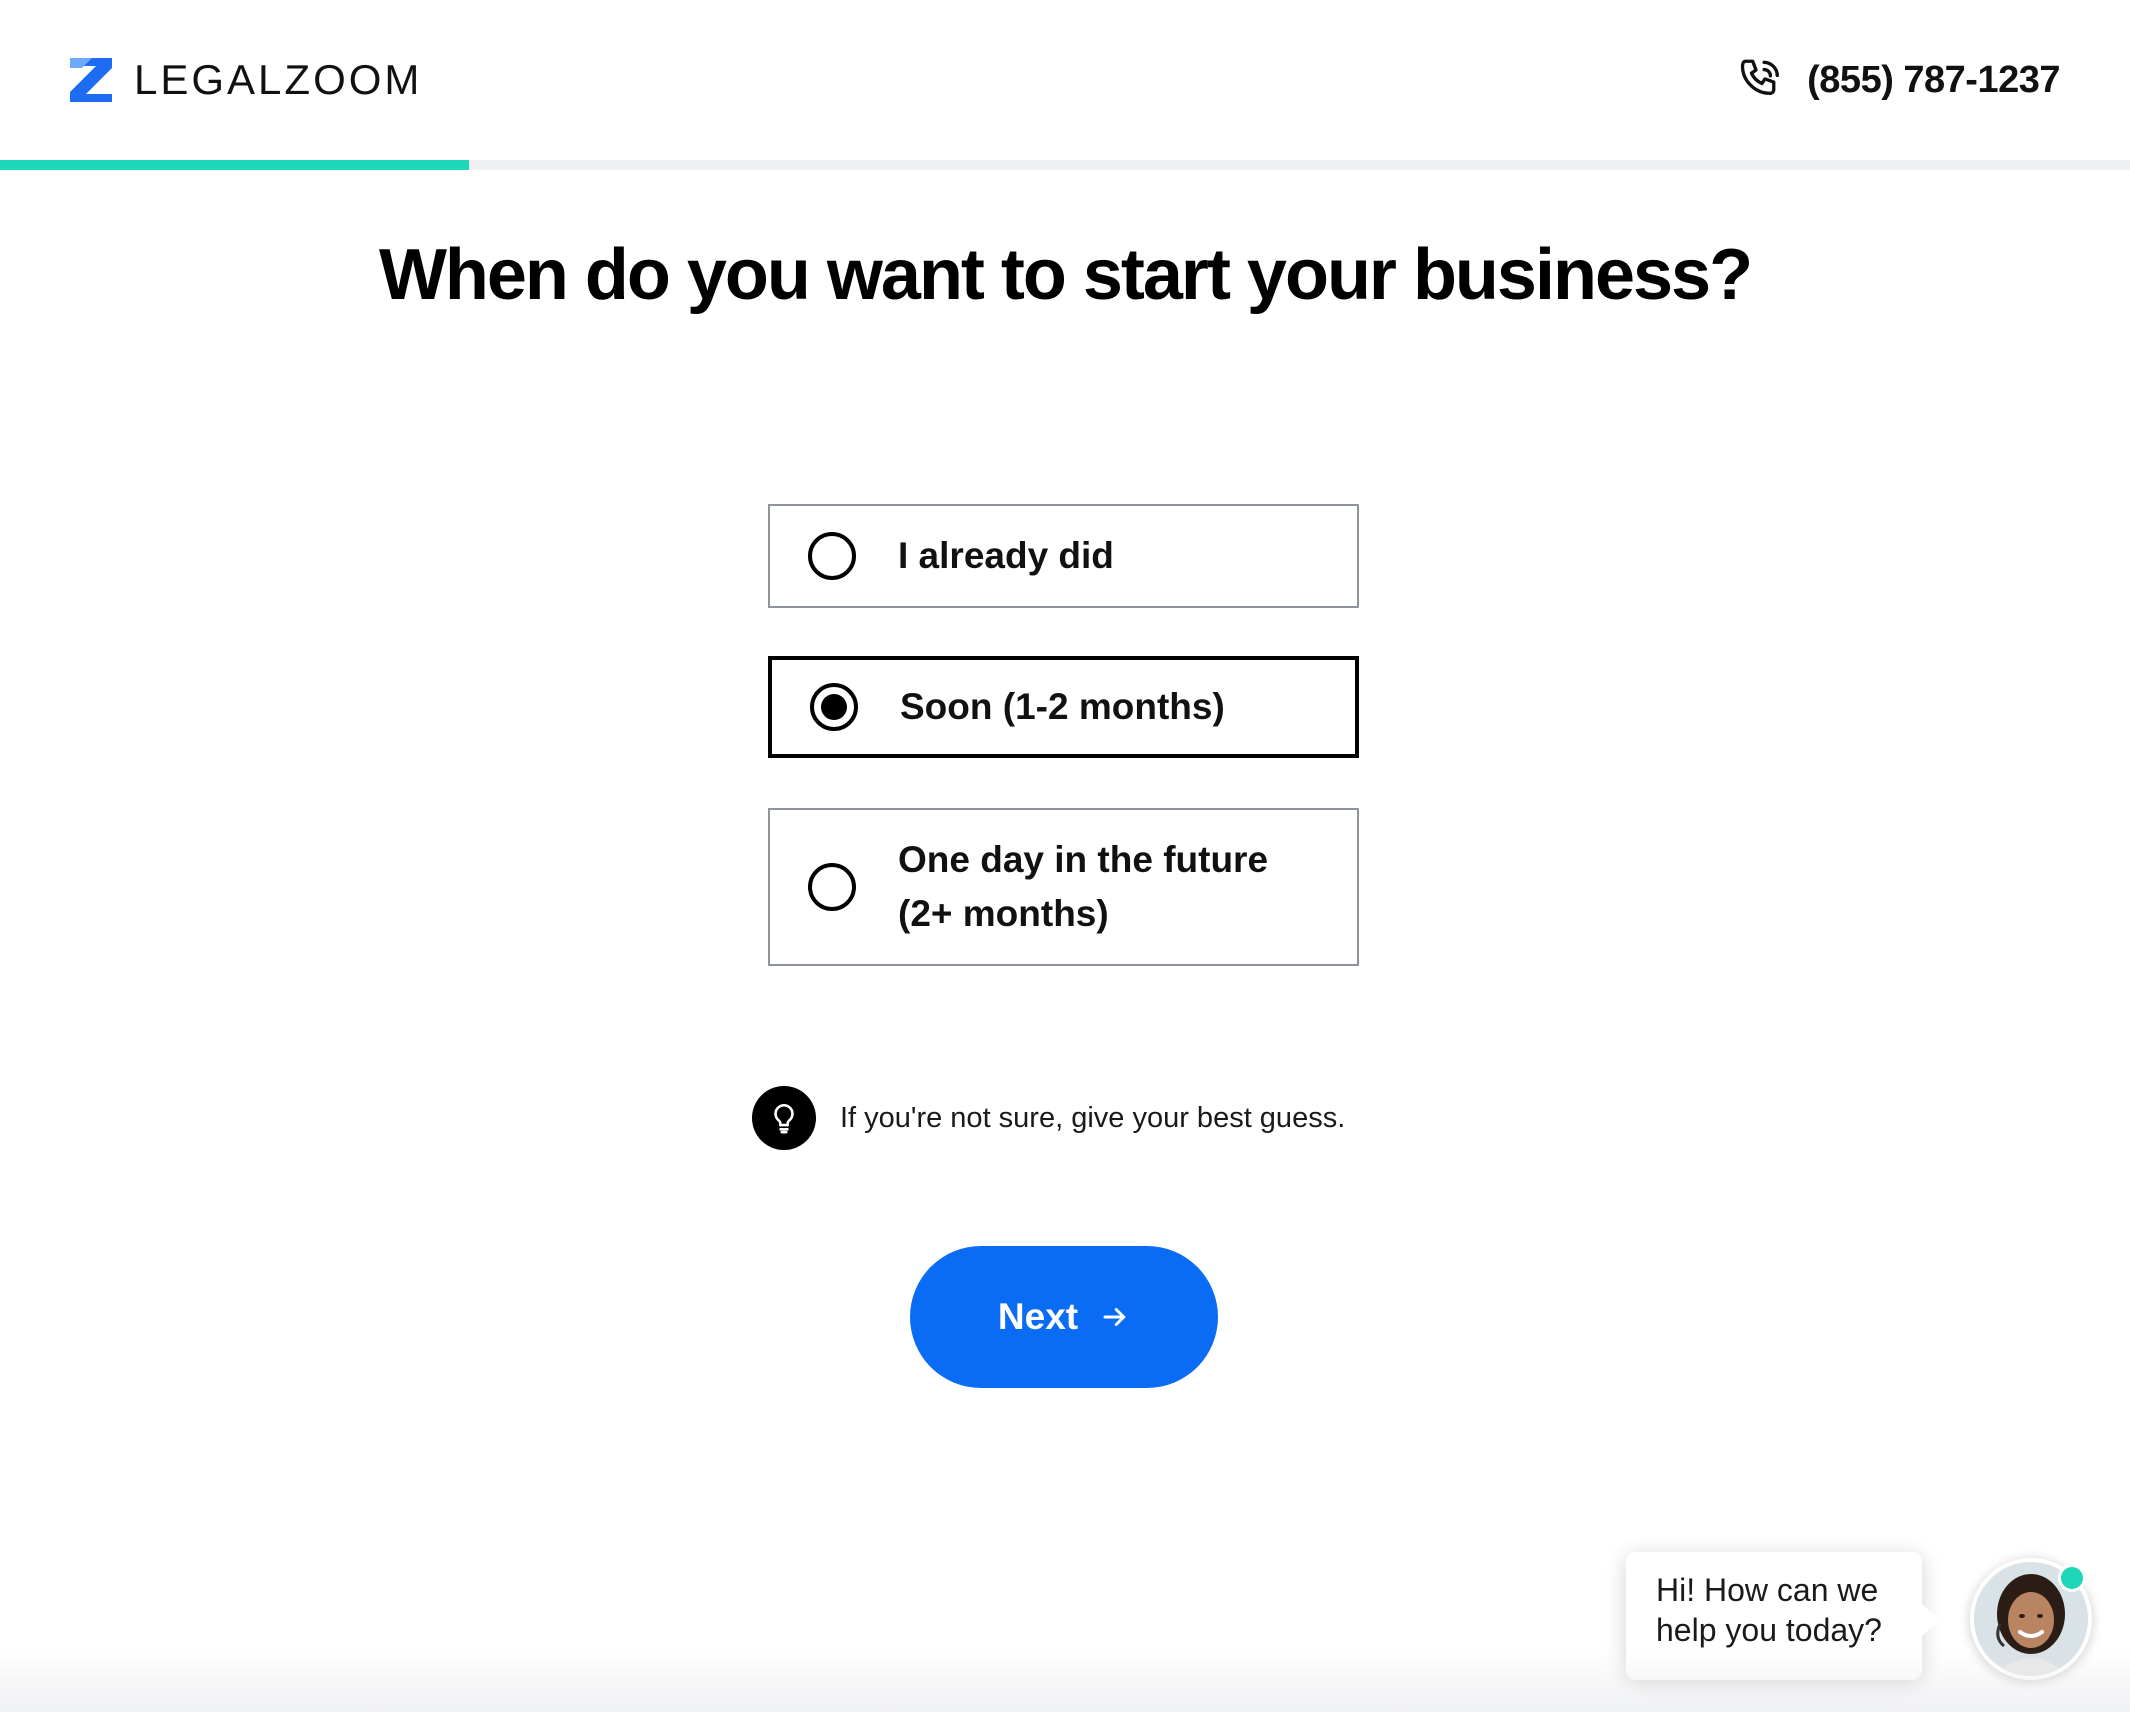 This screenshot has height=1712, width=2130. I want to click on phone-contact: (855) 787-1237, so click(1897, 80).